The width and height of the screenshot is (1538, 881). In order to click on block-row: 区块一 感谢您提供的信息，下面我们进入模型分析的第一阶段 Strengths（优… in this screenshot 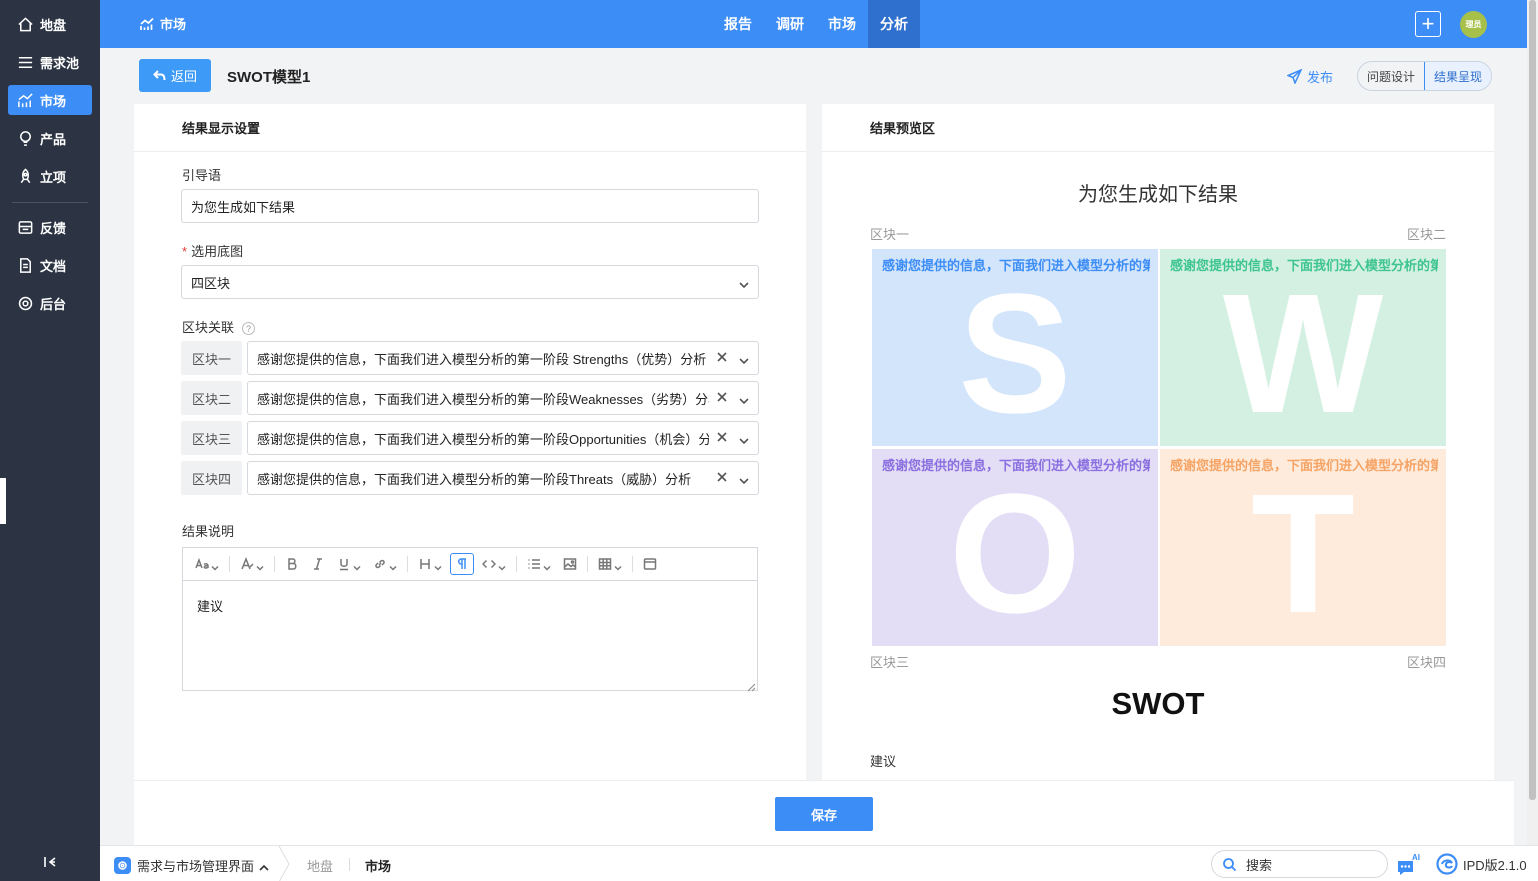, I will do `click(470, 358)`.